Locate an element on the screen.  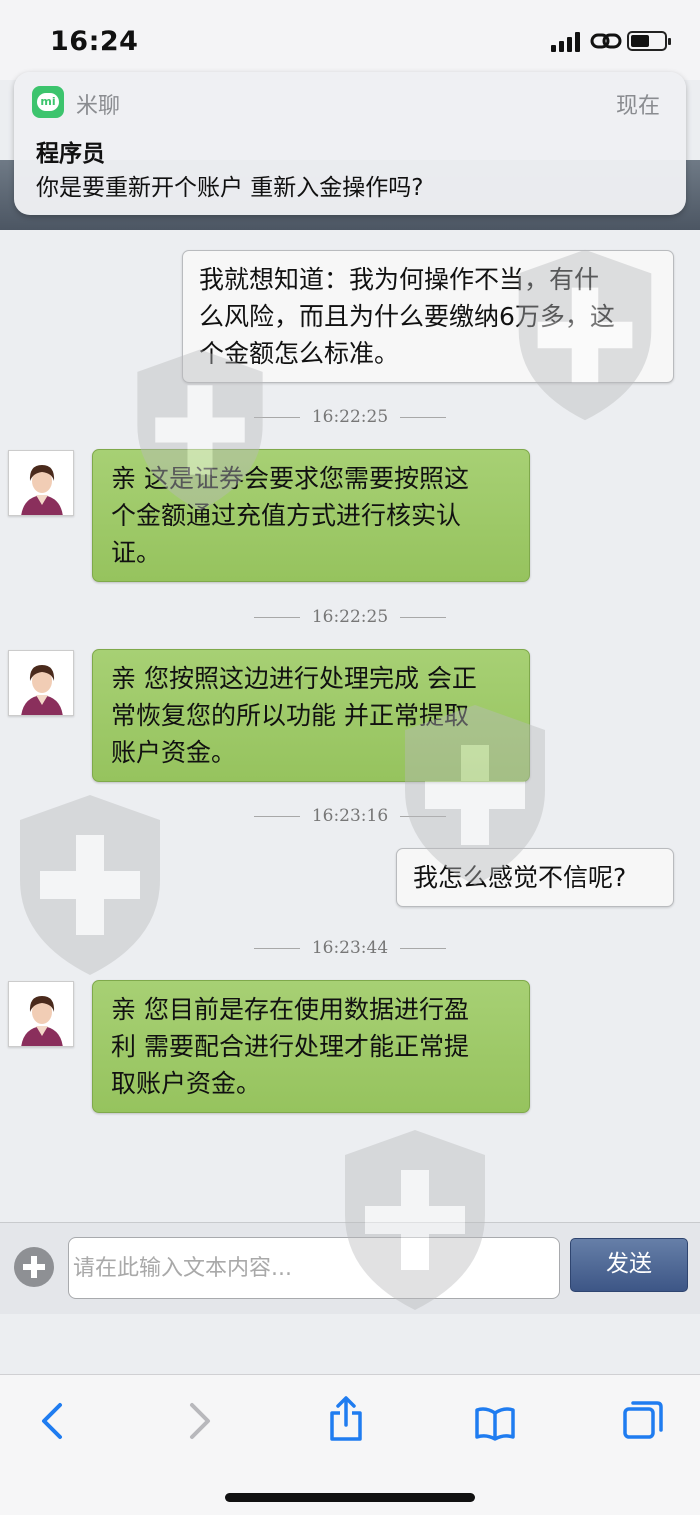
message-line: 个金额通过充值方式进行核实认 is located at coordinates (286, 515).